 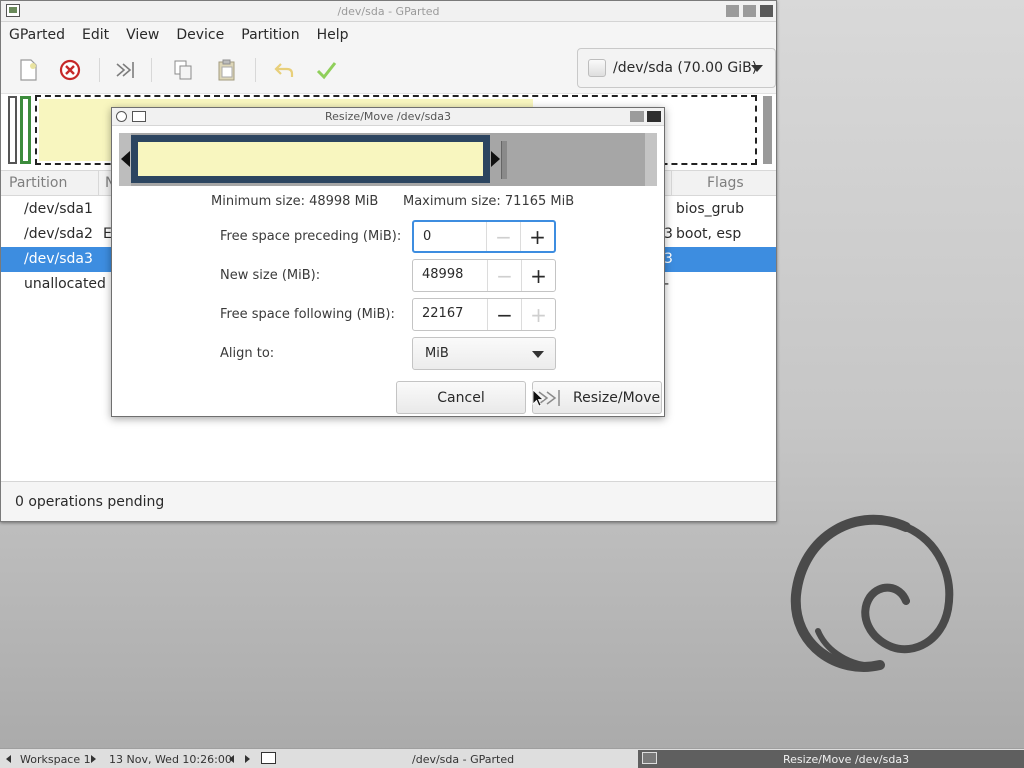 I want to click on row-right: 3, so click(x=668, y=259).